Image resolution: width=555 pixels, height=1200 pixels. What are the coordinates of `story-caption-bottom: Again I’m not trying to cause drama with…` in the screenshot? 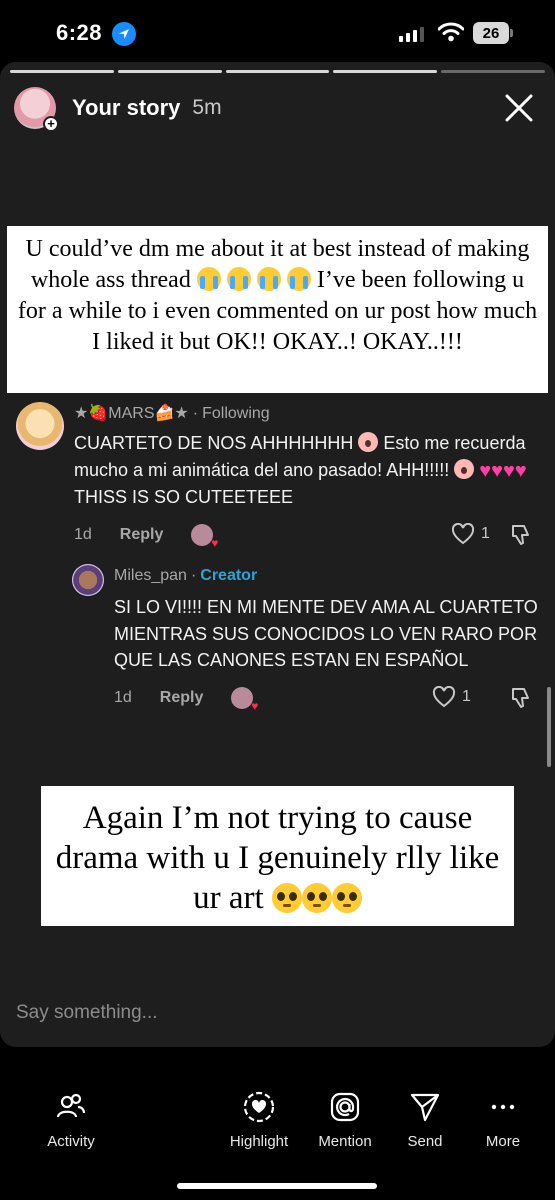 It's located at (277, 856).